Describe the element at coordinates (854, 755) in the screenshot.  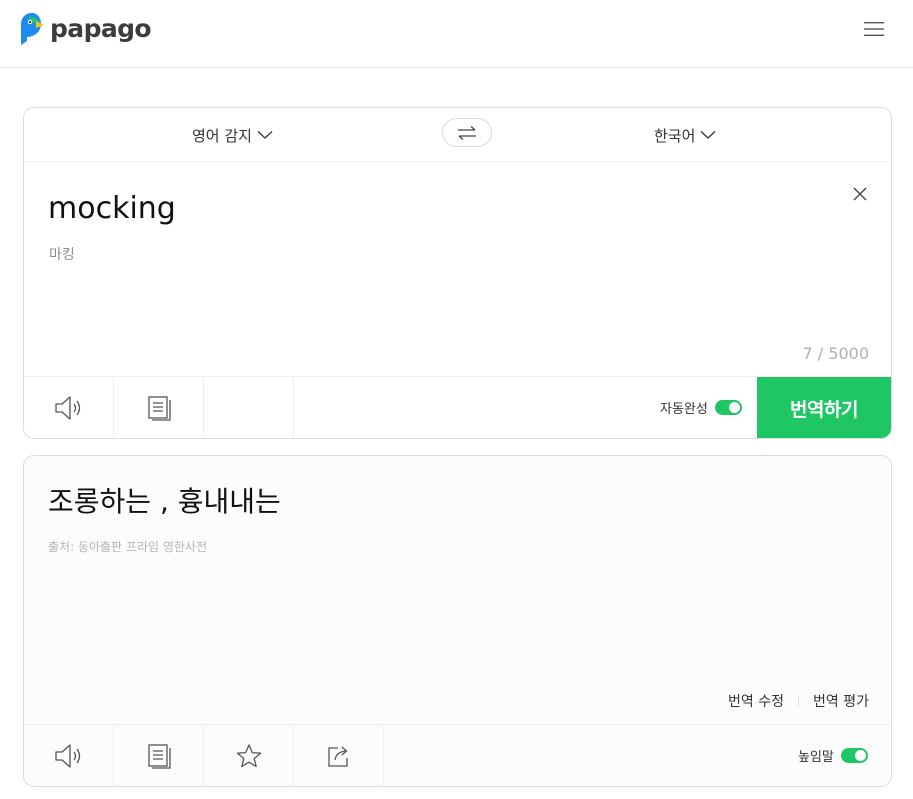
I see `honorific-switch` at that location.